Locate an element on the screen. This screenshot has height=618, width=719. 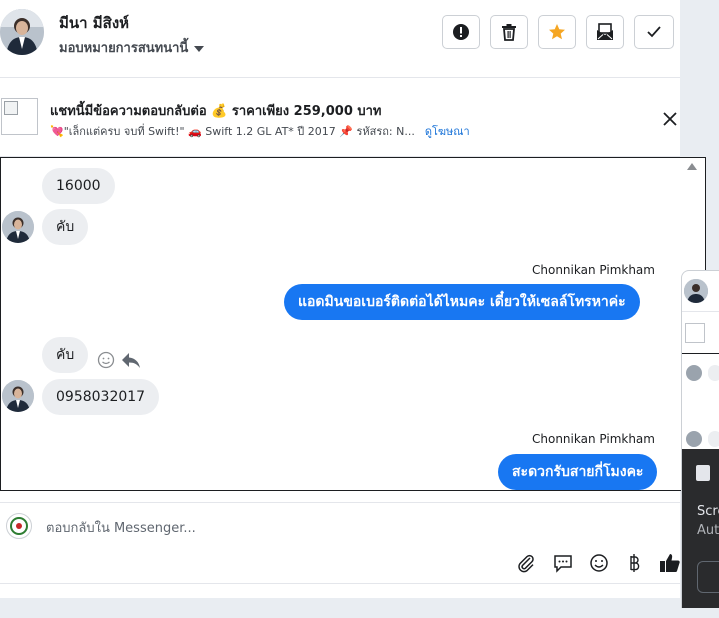
trash-icon is located at coordinates (509, 32).